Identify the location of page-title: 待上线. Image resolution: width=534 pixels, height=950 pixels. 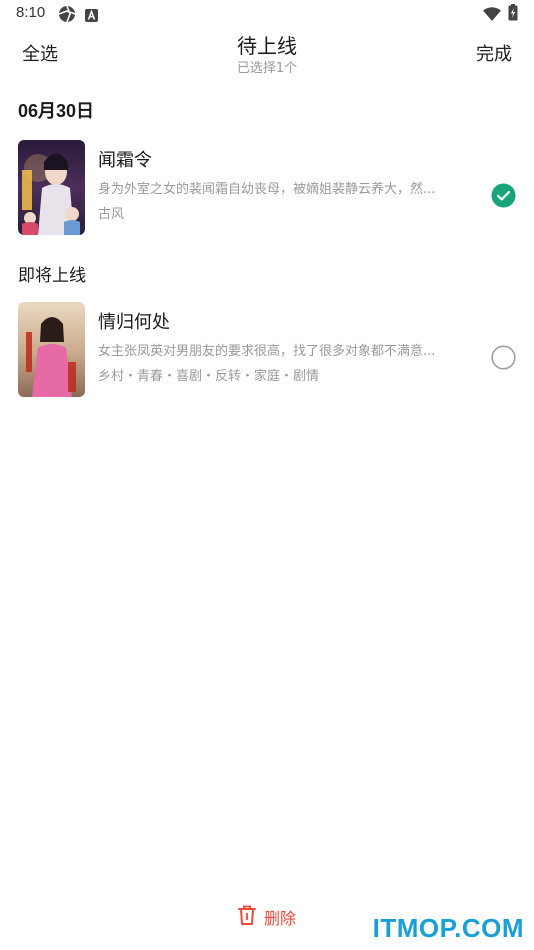
(267, 46).